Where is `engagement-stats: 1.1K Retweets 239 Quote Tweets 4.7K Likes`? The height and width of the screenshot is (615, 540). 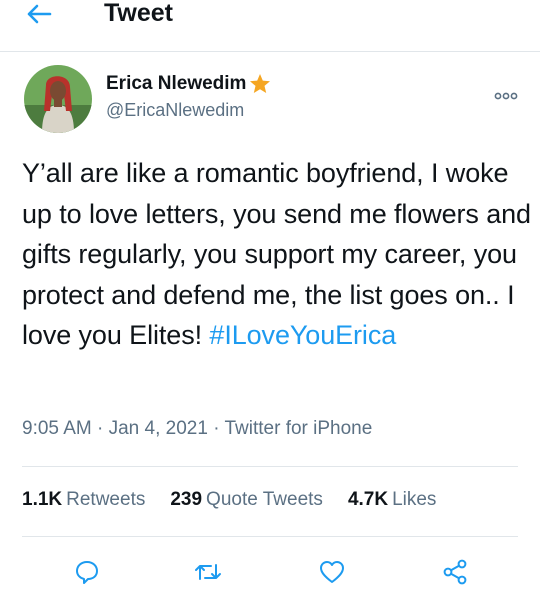 engagement-stats: 1.1K Retweets 239 Quote Tweets 4.7K Likes is located at coordinates (241, 500).